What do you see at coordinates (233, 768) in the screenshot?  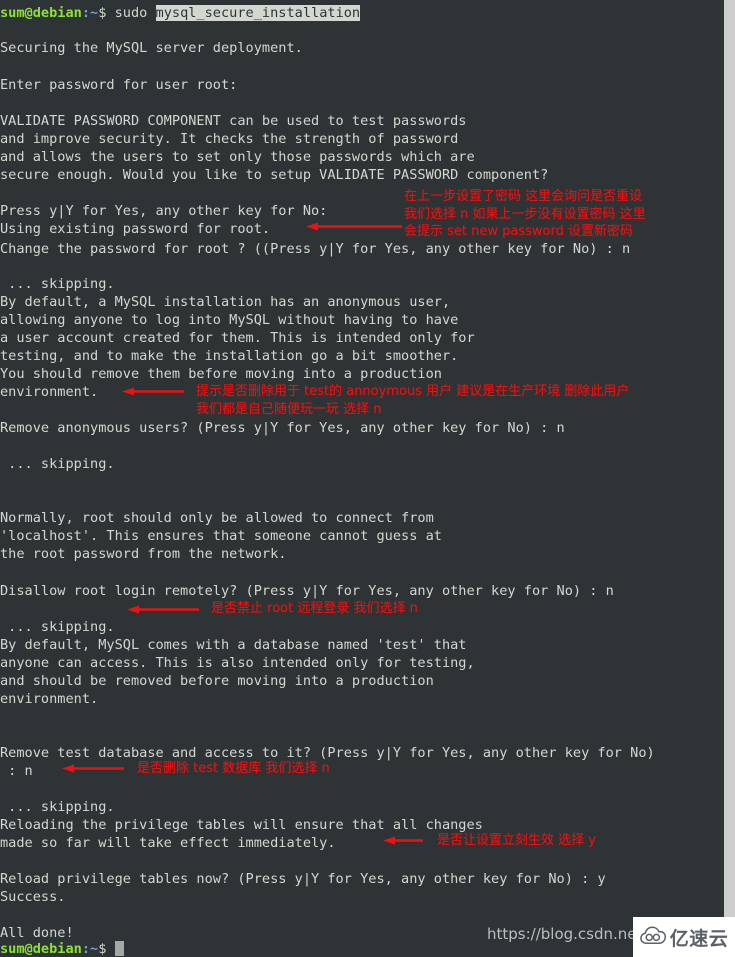 I see `annotation-test-db: 是否删除 test 数据库 我们选择 n` at bounding box center [233, 768].